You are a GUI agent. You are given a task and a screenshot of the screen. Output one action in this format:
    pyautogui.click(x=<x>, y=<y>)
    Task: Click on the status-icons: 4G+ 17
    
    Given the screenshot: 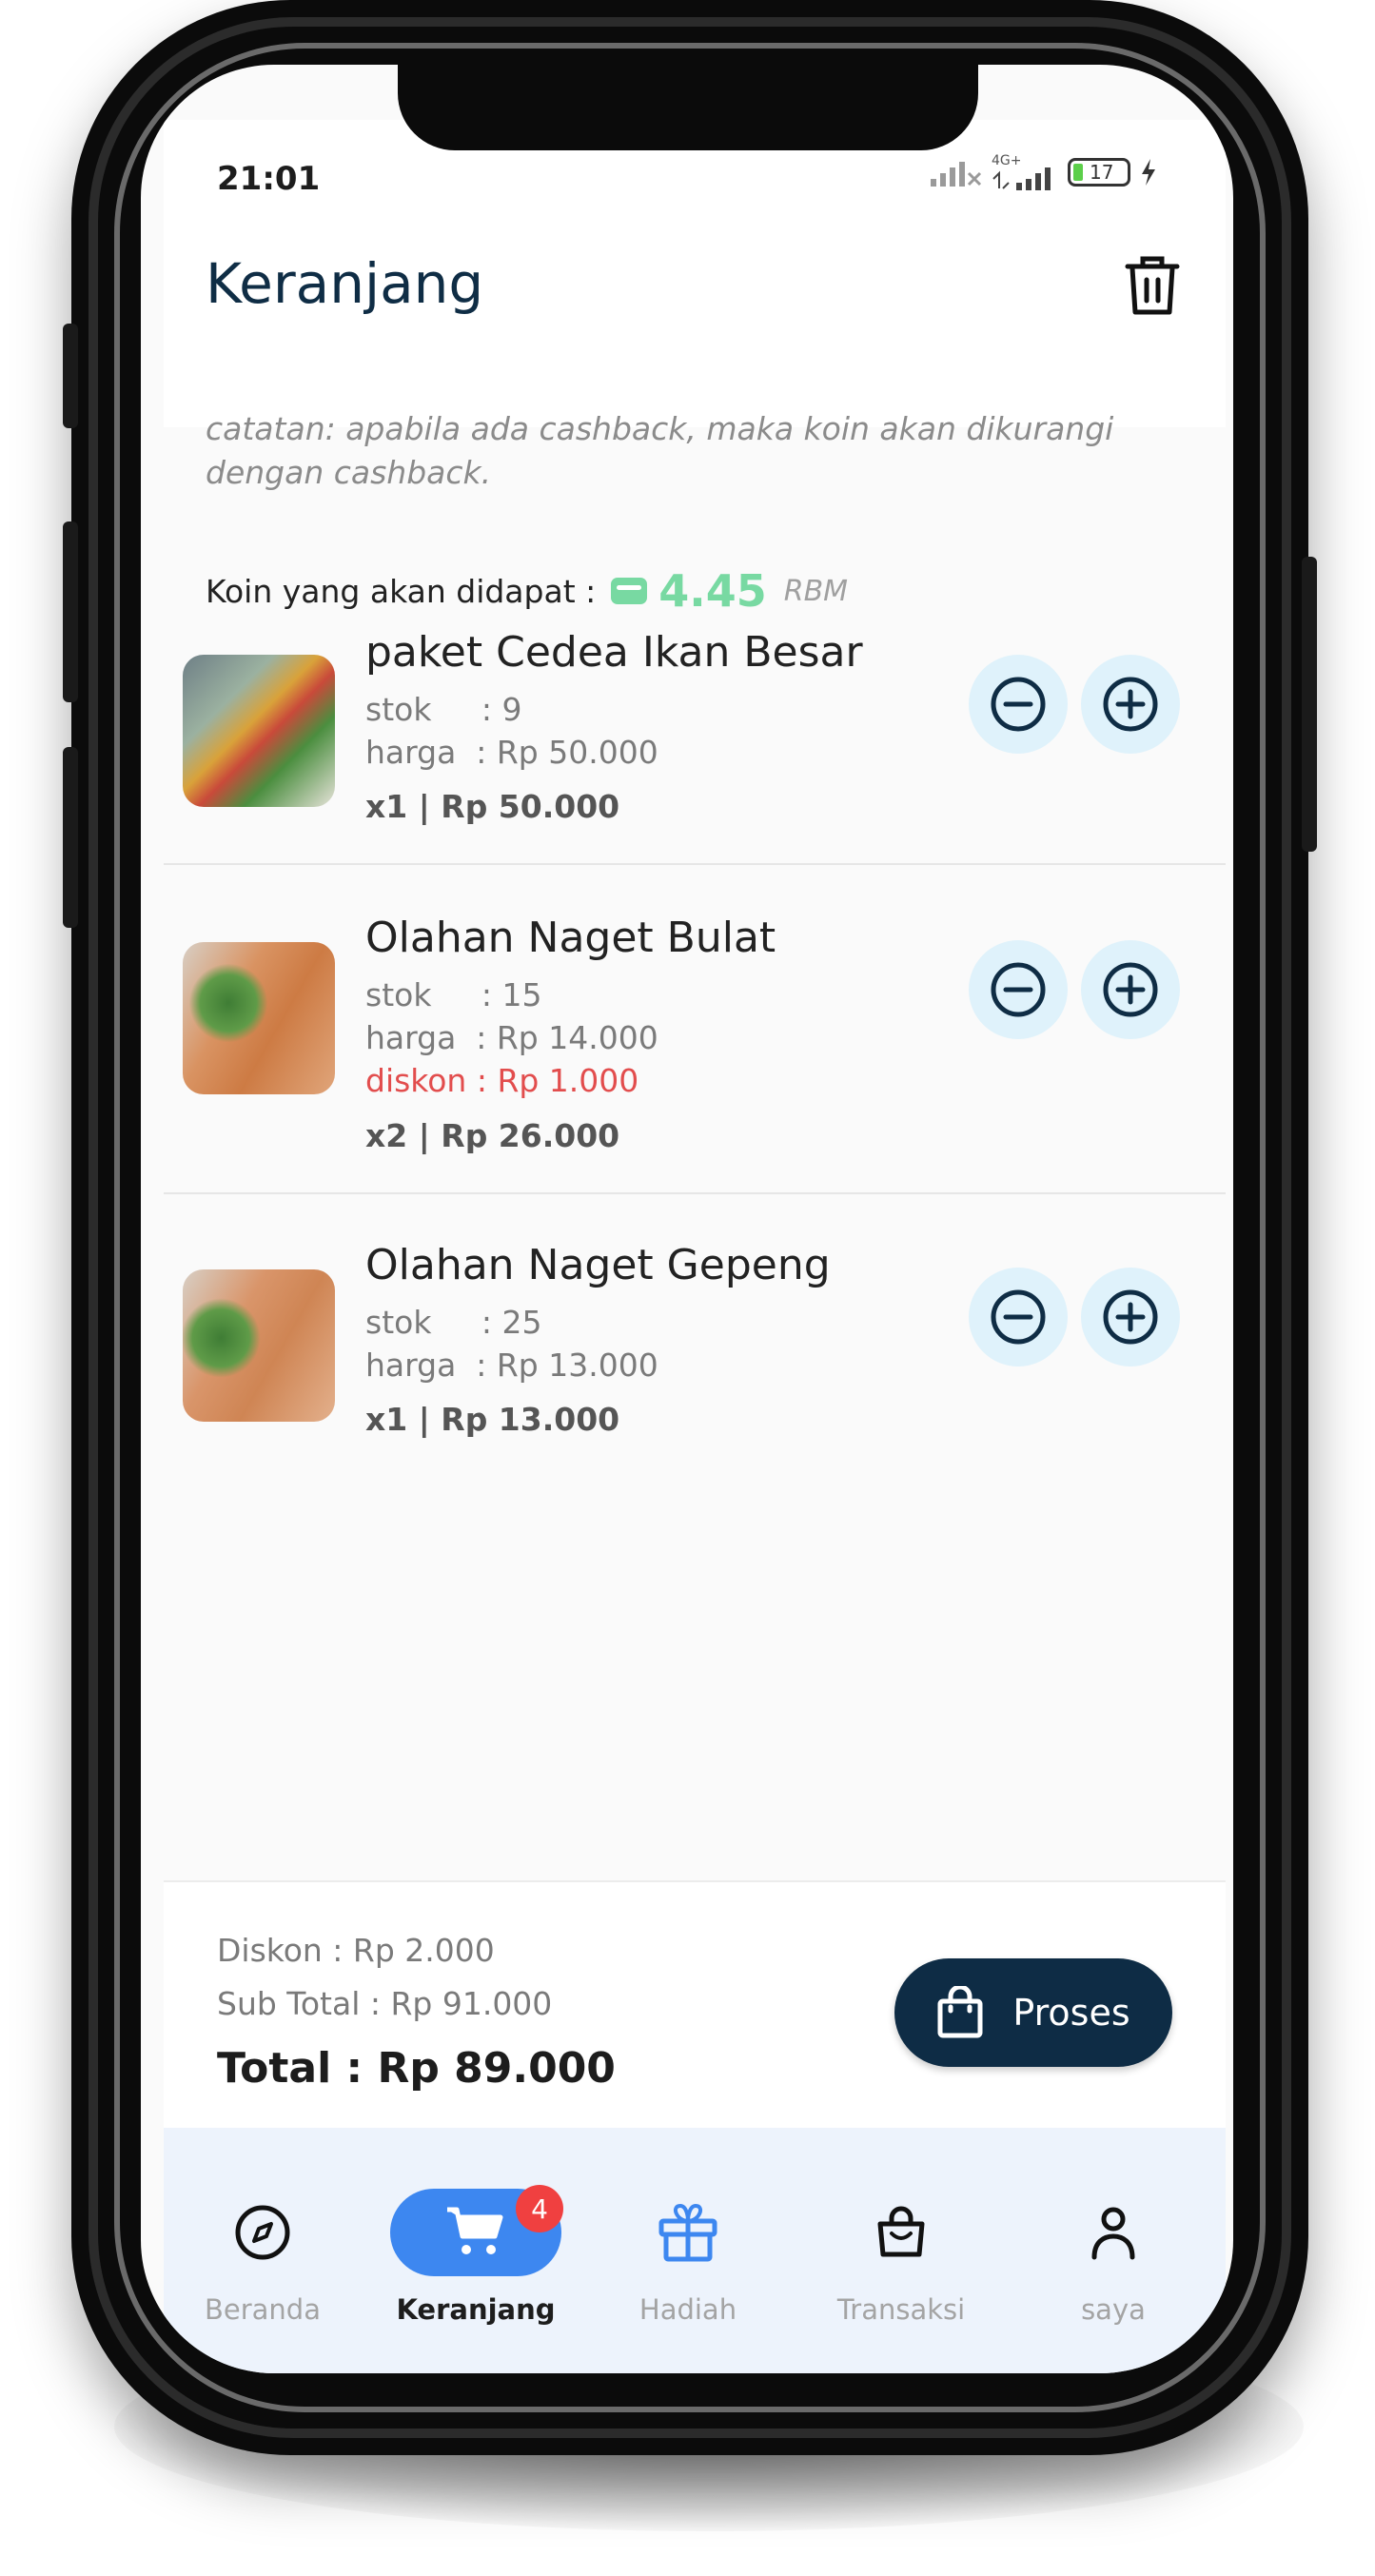 What is the action you would take?
    pyautogui.click(x=1043, y=172)
    